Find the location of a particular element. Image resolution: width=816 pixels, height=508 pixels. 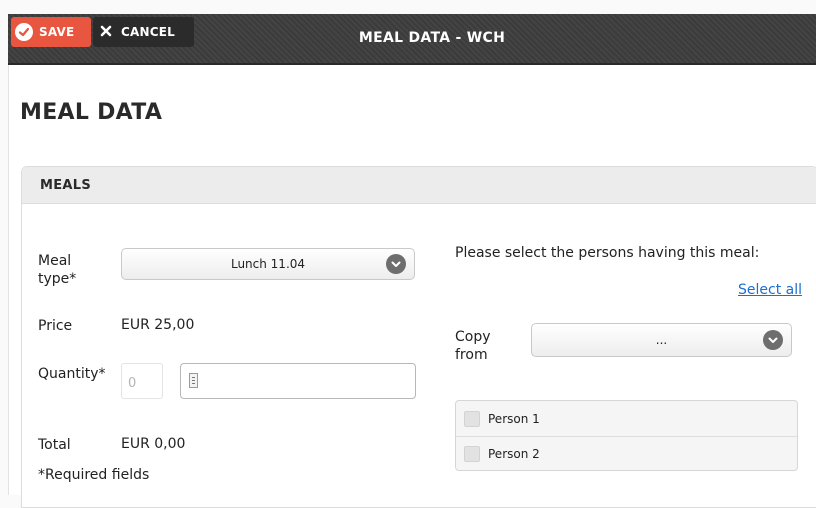

window-title: MEAL DATA - WCH is located at coordinates (432, 38).